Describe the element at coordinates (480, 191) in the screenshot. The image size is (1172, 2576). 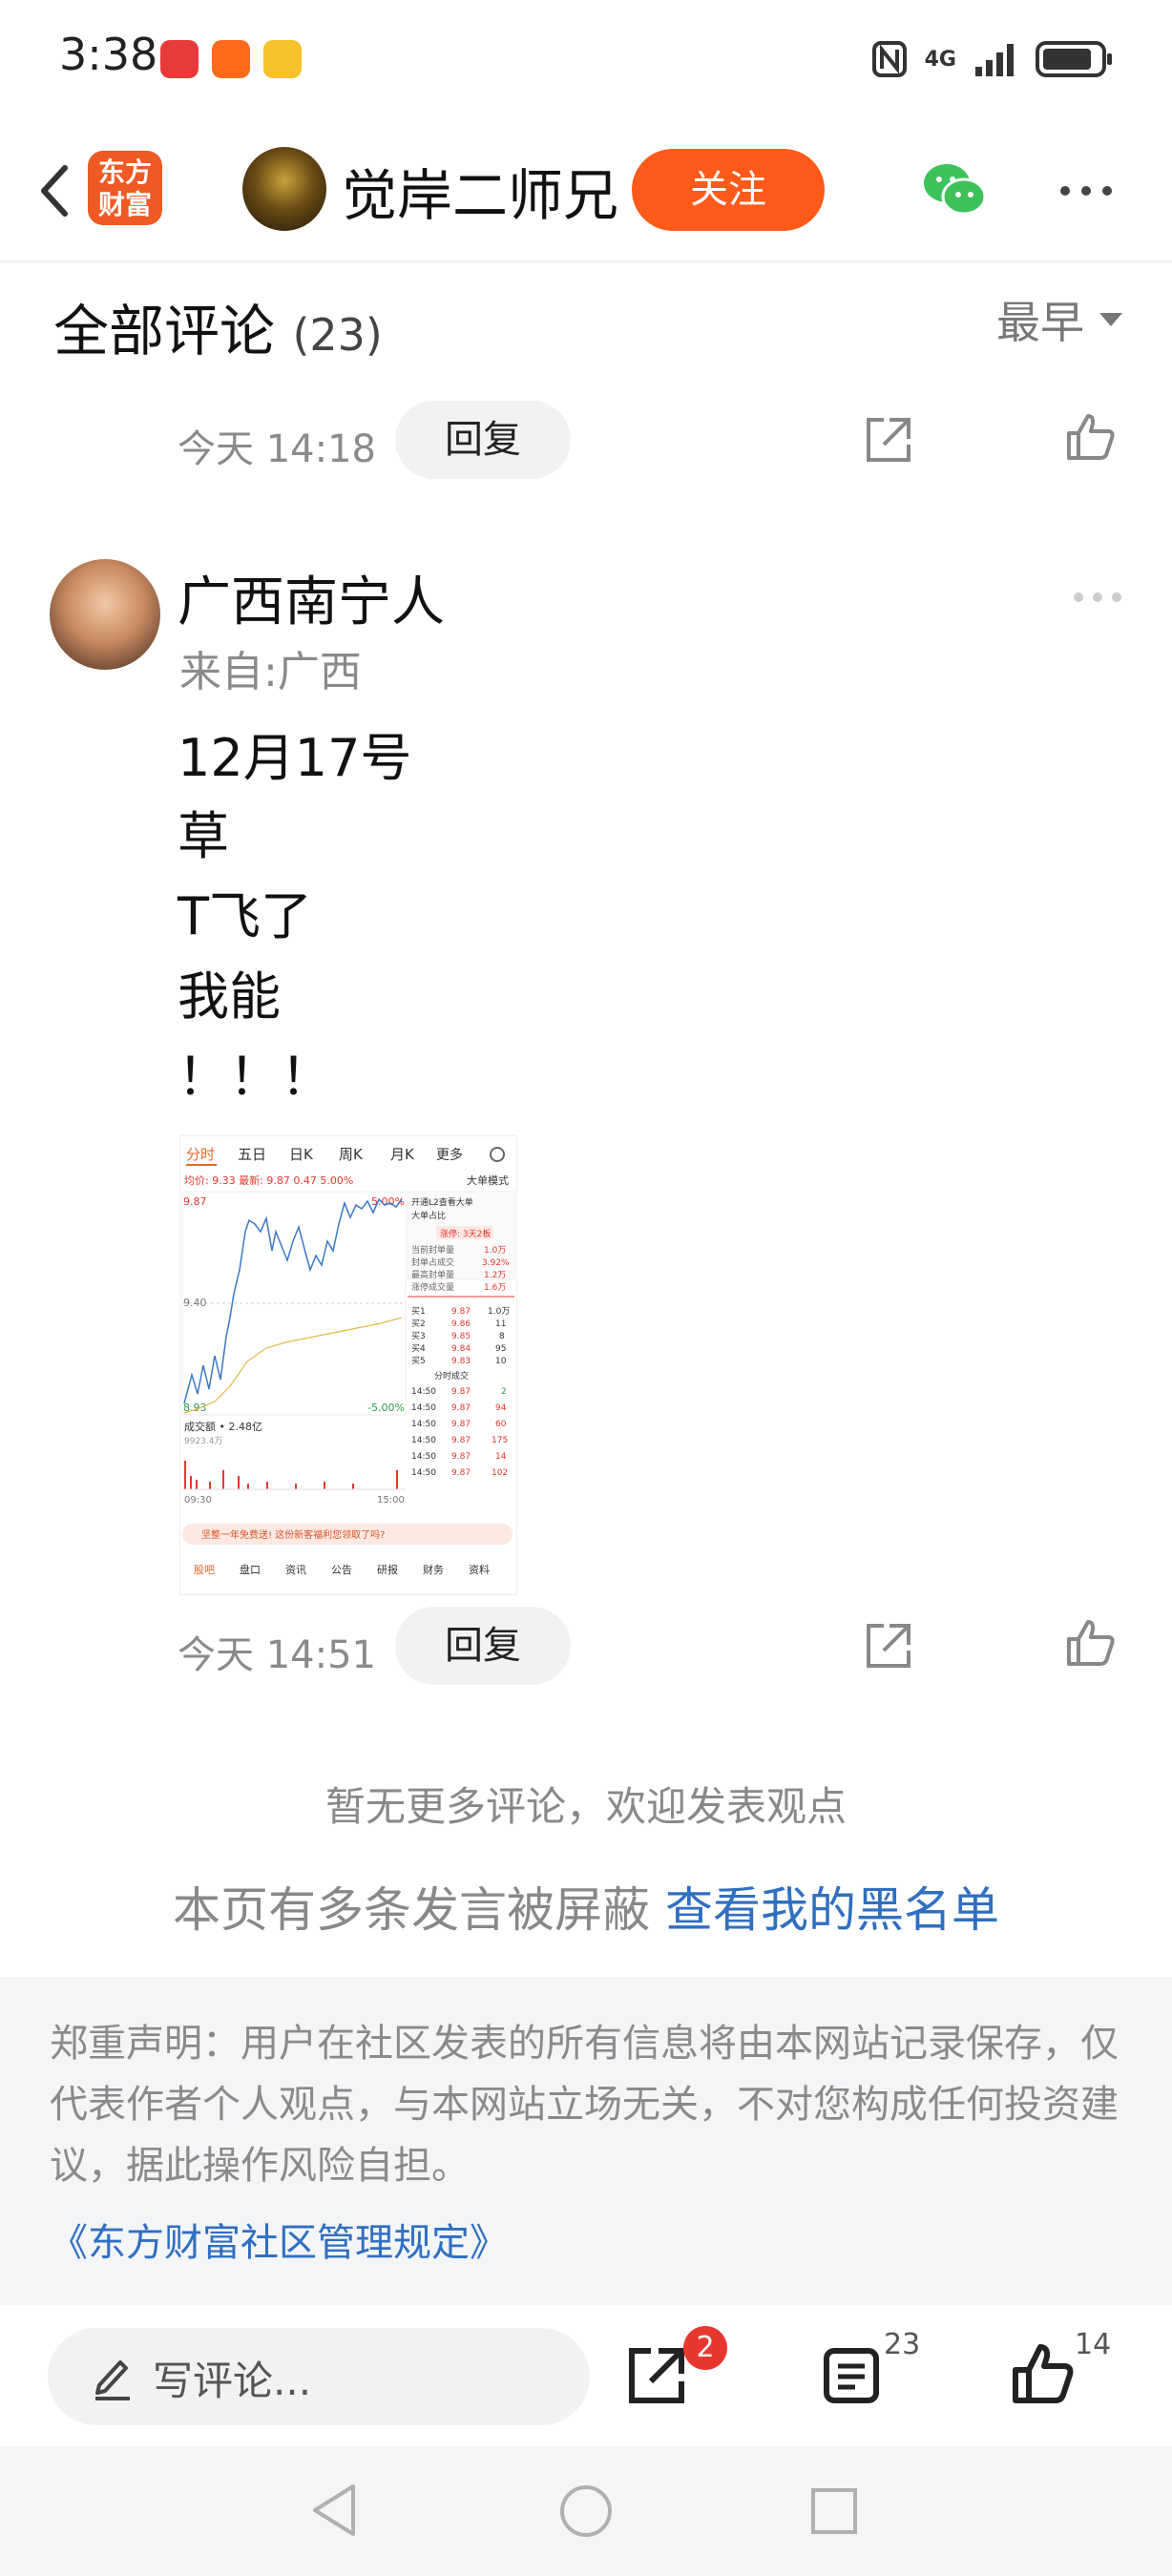
I see `author-name: 觉岸二师兄` at that location.